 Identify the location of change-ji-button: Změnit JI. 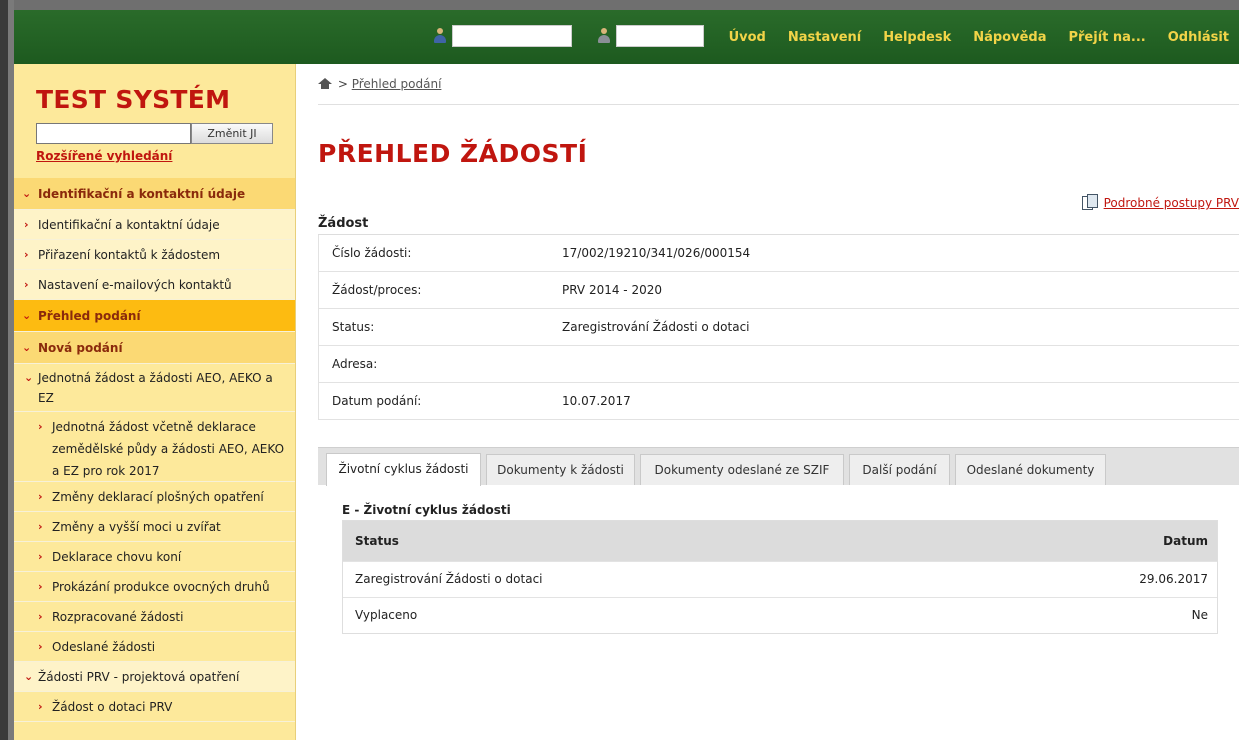
(232, 133).